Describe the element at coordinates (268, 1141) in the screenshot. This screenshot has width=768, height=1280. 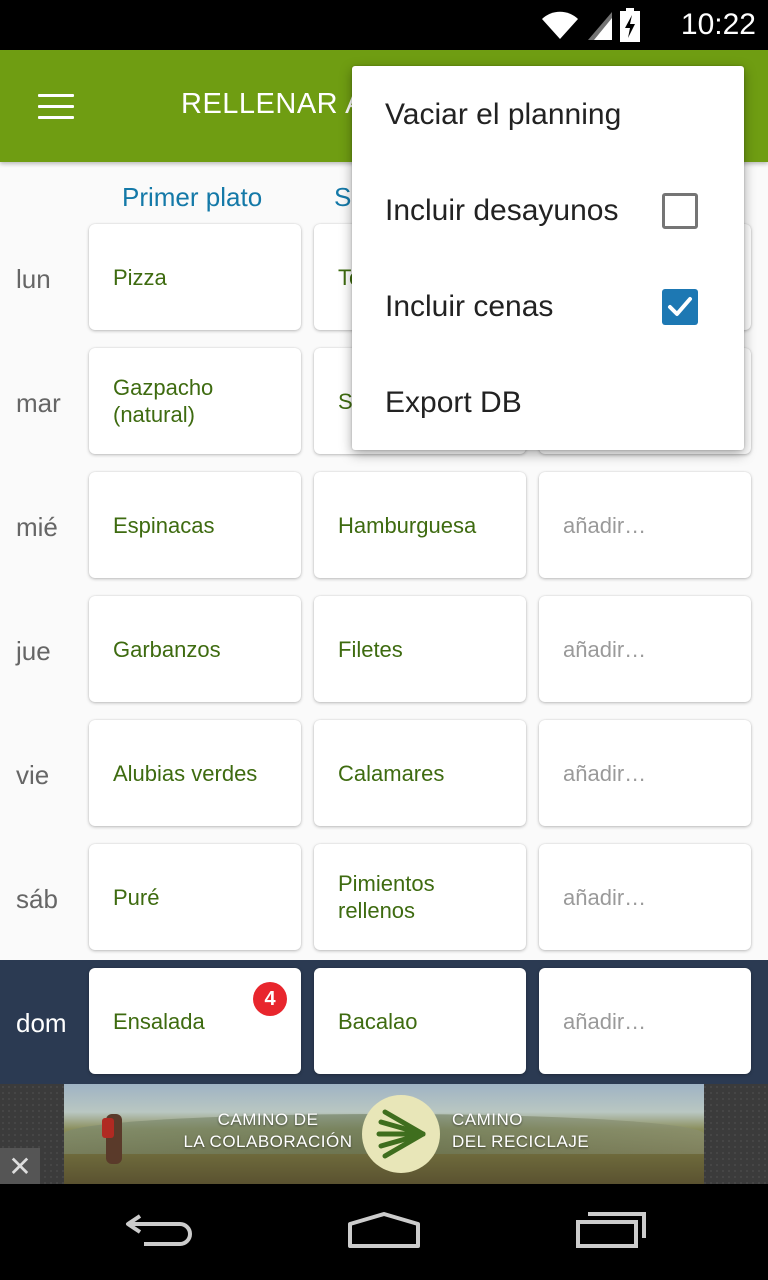
I see `ad-left-line2: LA COLABORACIÓN` at that location.